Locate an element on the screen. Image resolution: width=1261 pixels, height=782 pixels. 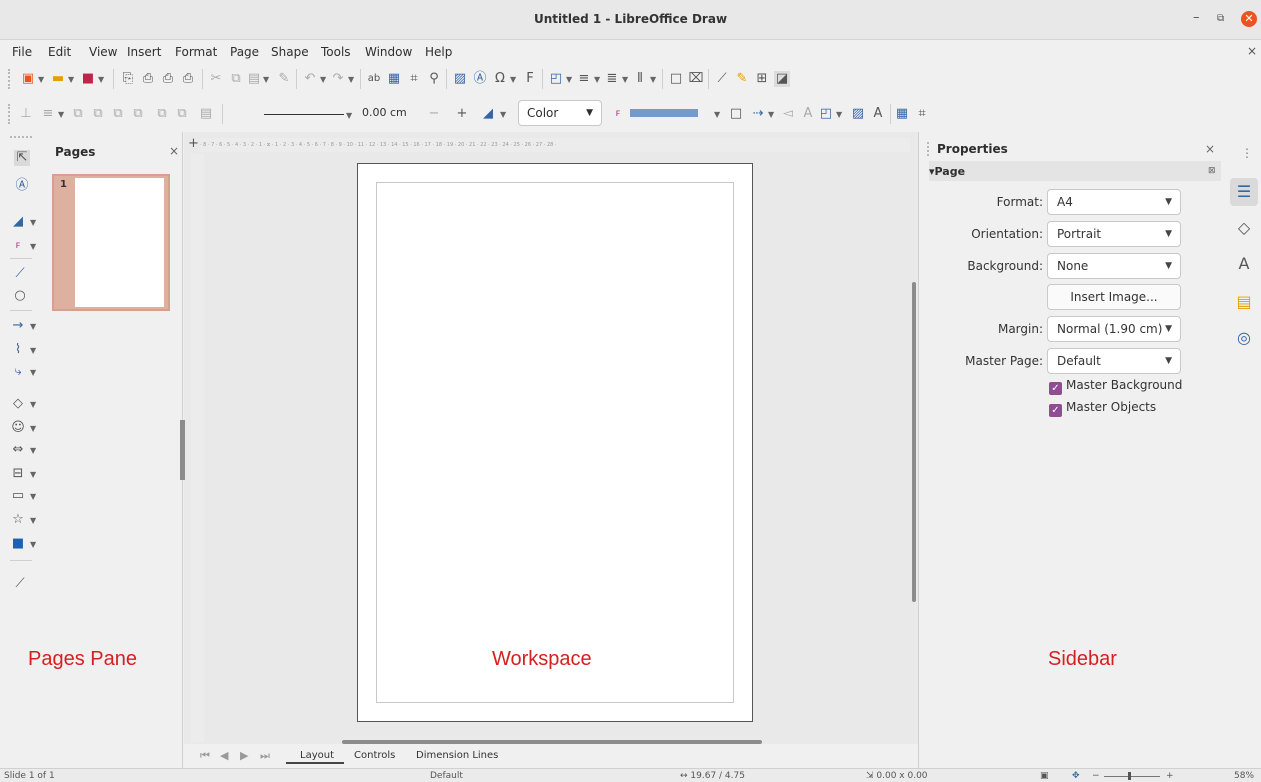
gallery-icon: ▤ is located at coordinates (1244, 302).